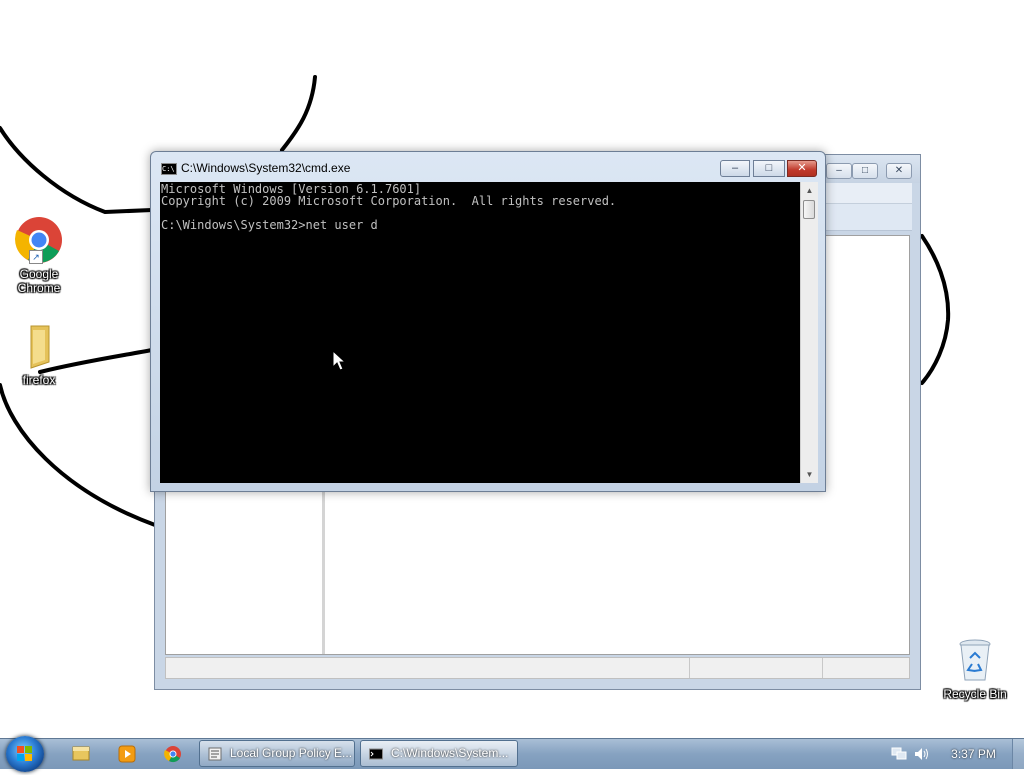  What do you see at coordinates (809, 474) in the screenshot?
I see `scroll-down-arrow-icon: ▼` at bounding box center [809, 474].